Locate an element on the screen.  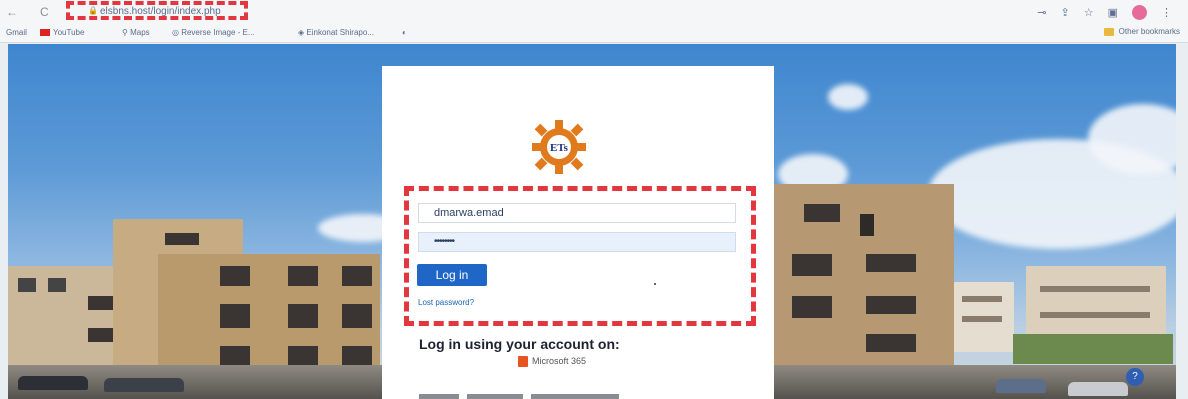
profile-avatar is located at coordinates (1139, 12).